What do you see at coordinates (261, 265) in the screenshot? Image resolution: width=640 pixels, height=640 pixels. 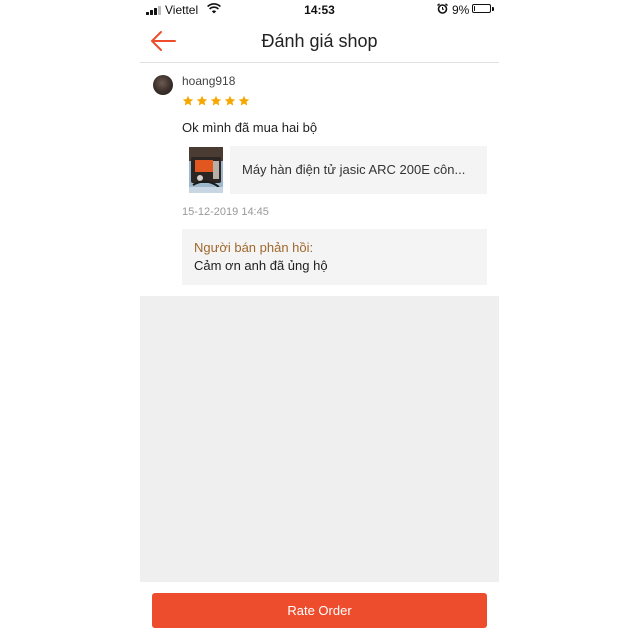 I see `seller-reply-text: Cảm ơn anh đã ủng hộ` at bounding box center [261, 265].